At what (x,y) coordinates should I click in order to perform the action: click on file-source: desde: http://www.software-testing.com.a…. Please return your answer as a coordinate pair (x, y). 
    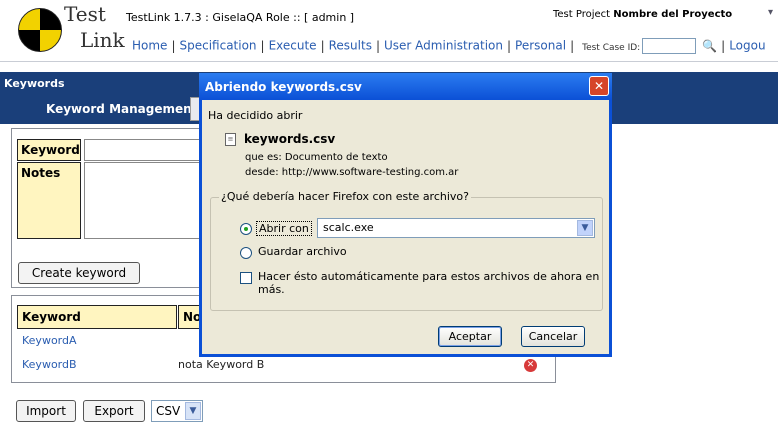
    Looking at the image, I should click on (352, 172).